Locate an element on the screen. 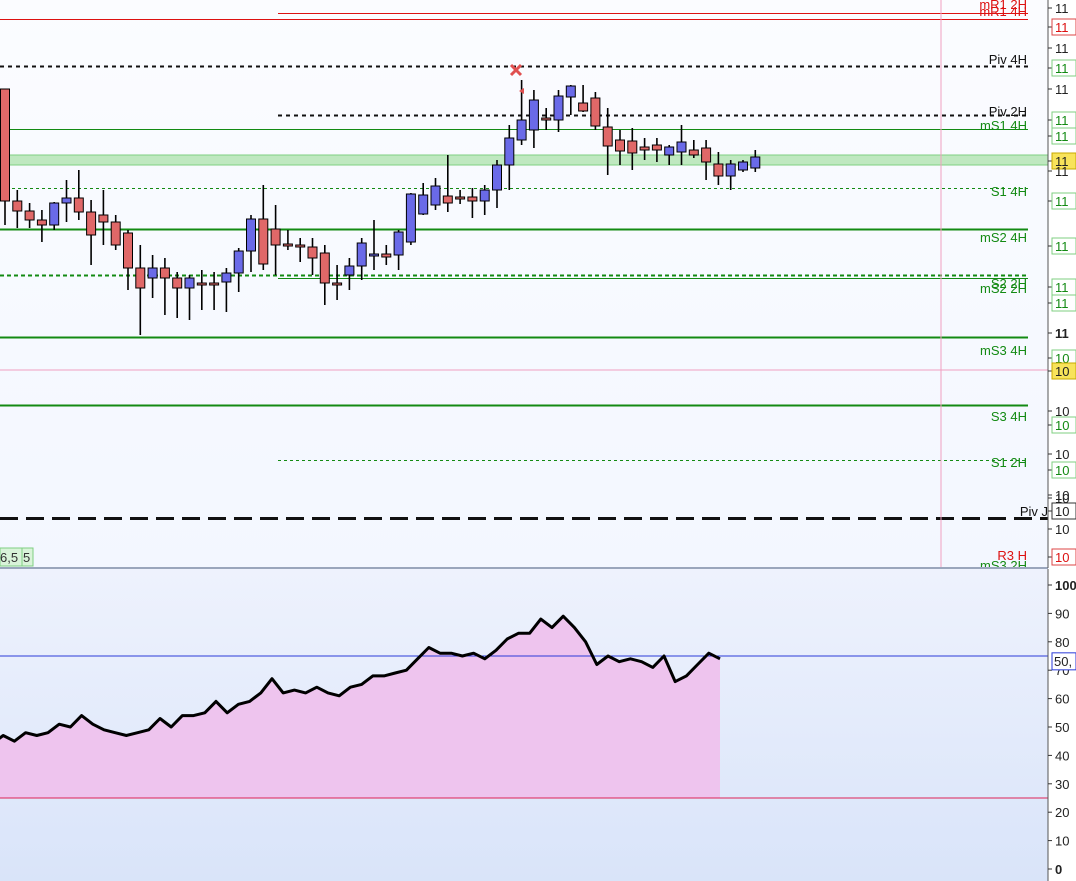  level-label-s3-4h: S3 4H is located at coordinates (1009, 416).